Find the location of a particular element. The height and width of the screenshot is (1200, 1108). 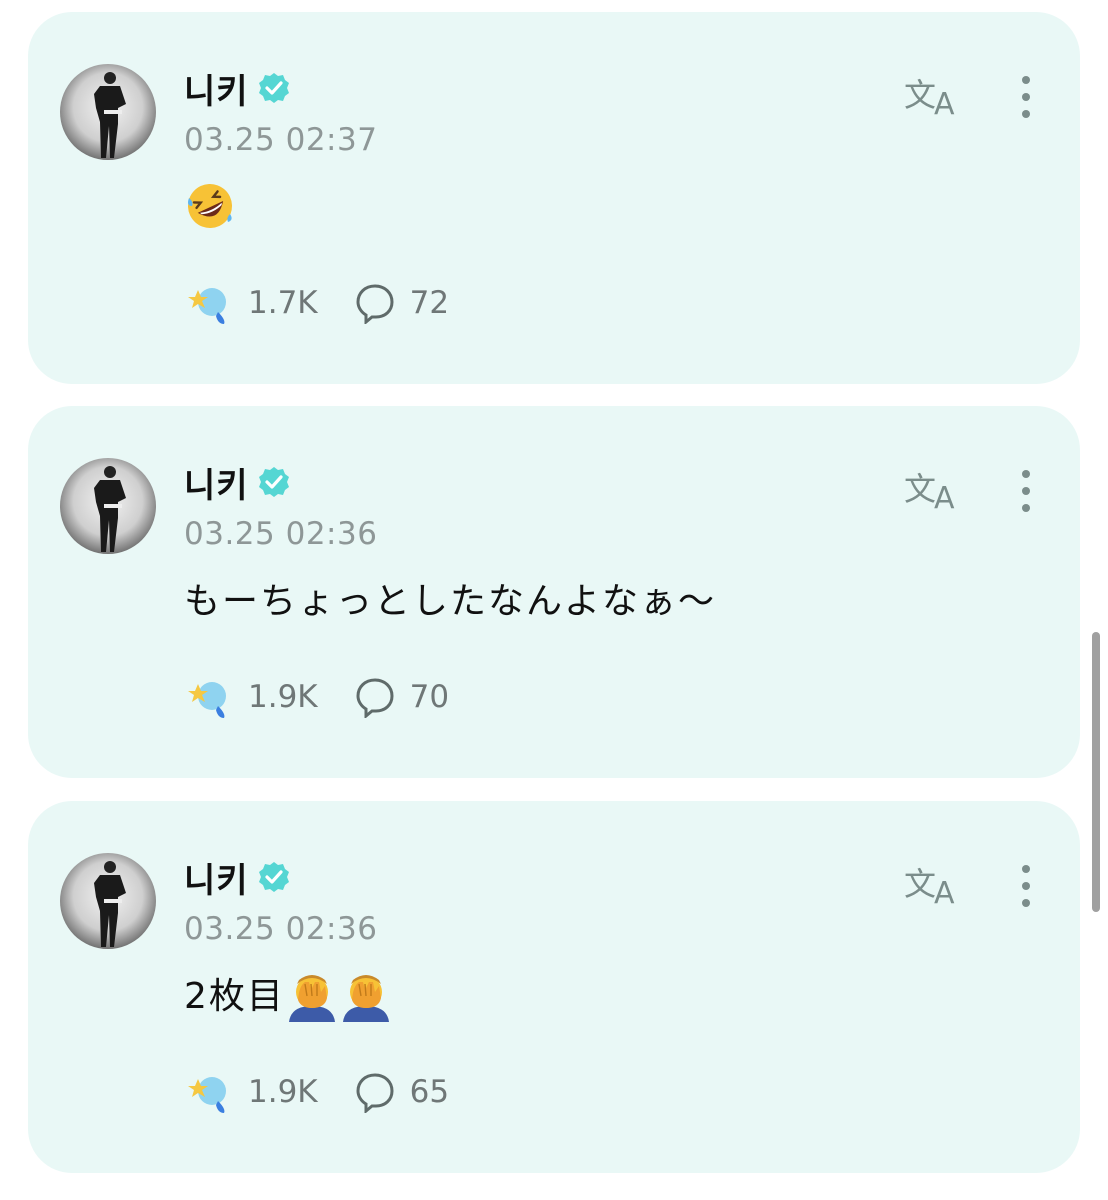

comment-count: 72 is located at coordinates (429, 303).